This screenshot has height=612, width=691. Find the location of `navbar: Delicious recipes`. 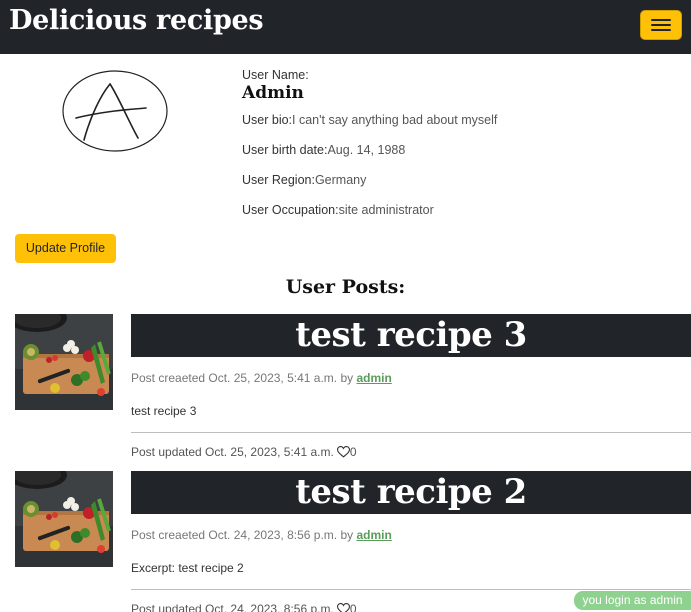

navbar: Delicious recipes is located at coordinates (345, 27).